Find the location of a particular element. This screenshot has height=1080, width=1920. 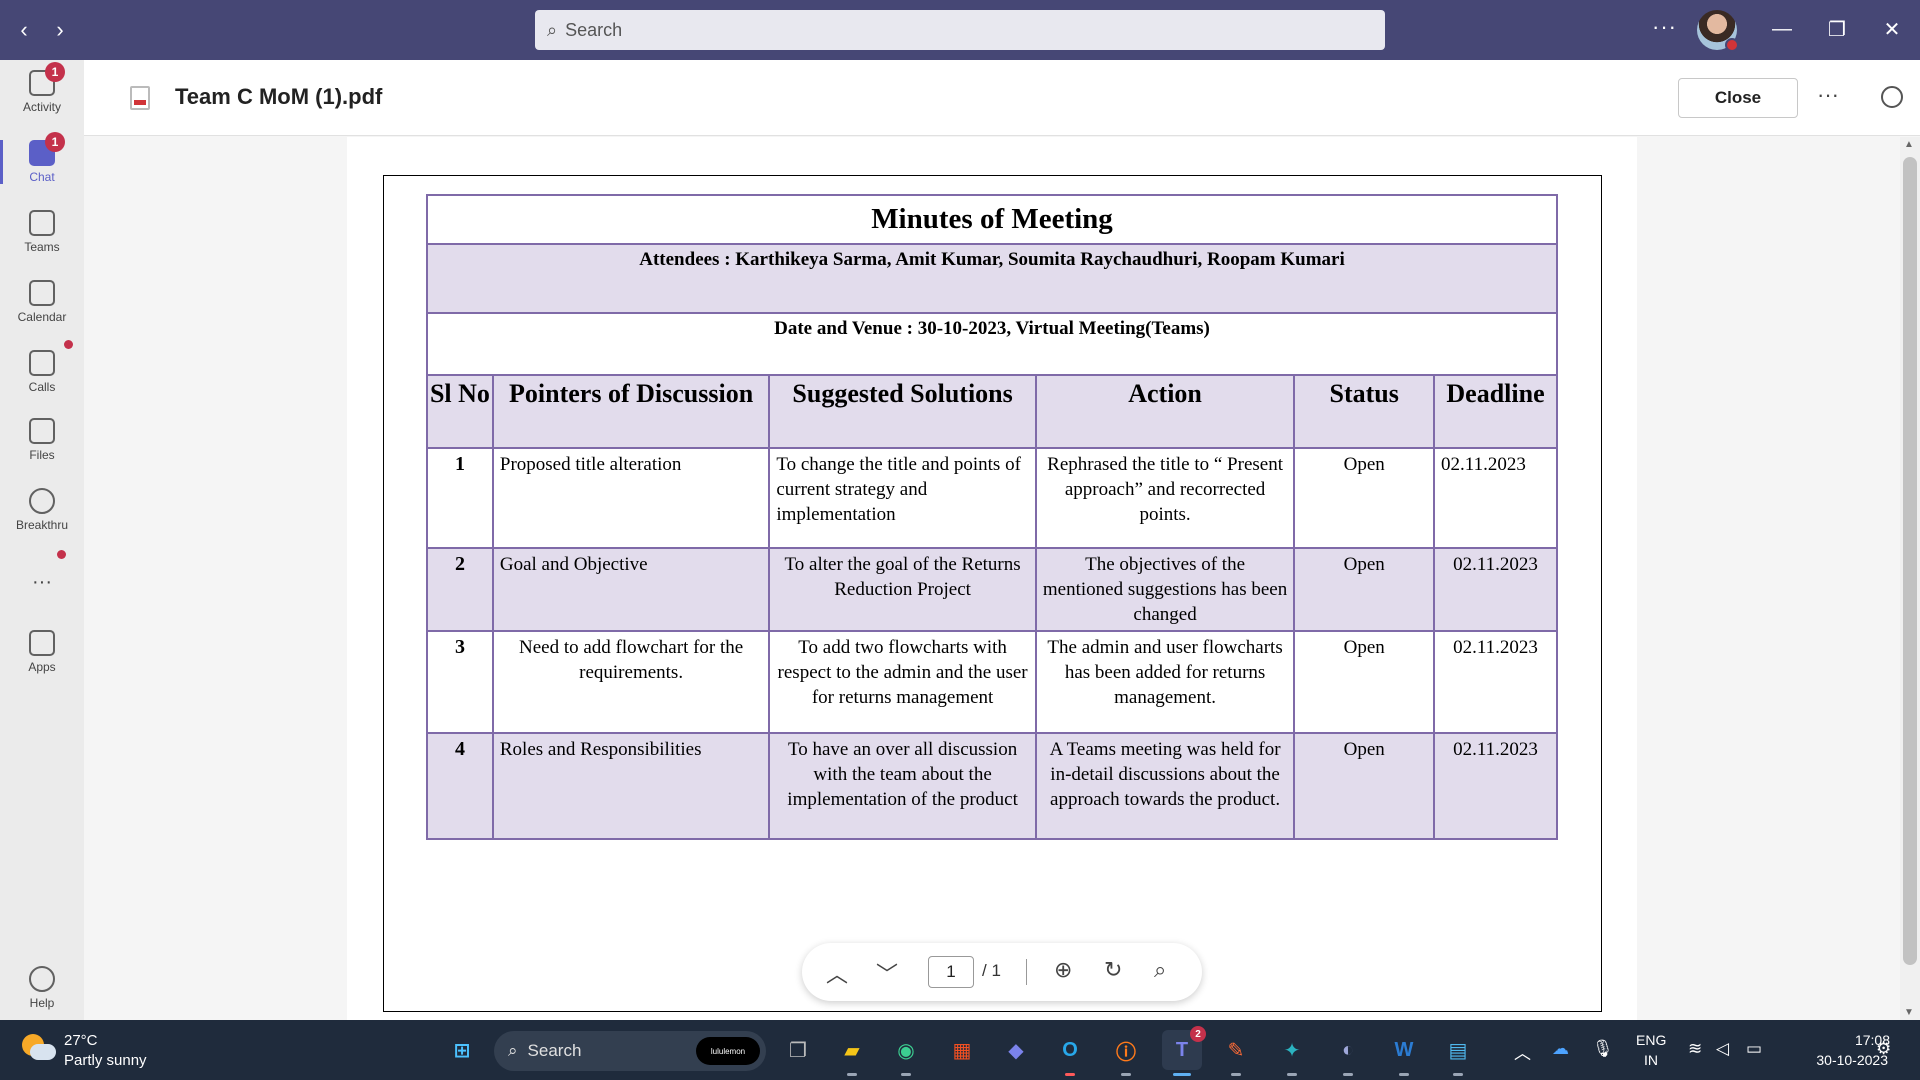

rail-item-help: Help is located at coordinates (42, 988).